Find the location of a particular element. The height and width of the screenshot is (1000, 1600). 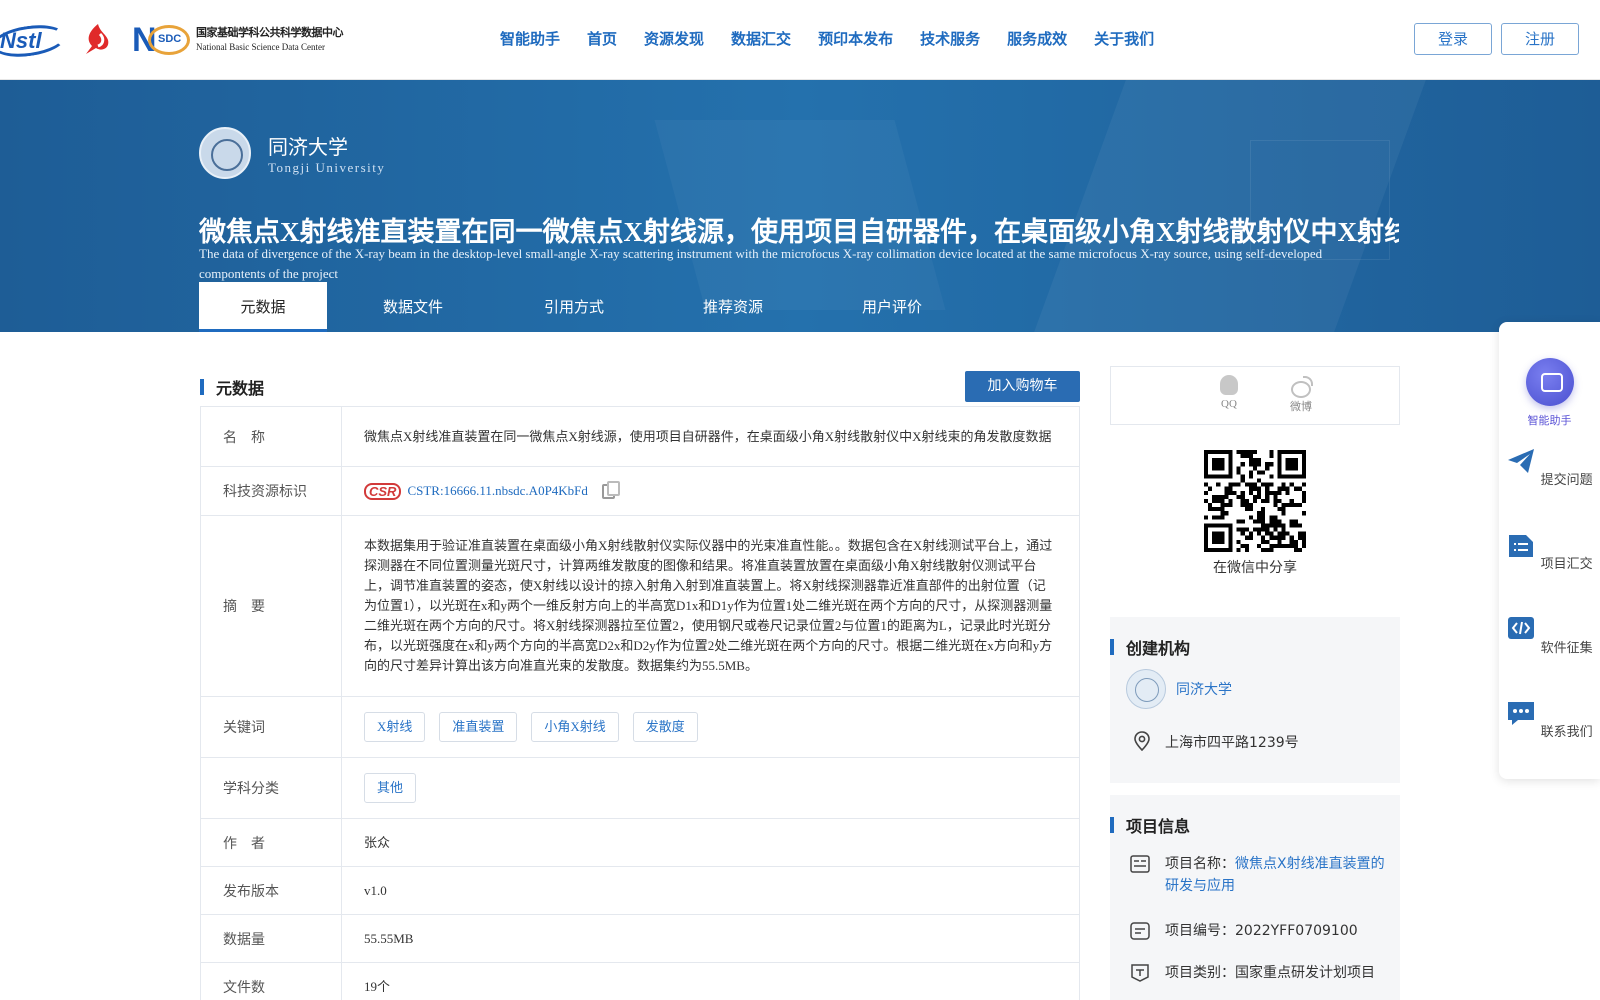

nsdc-name-cn: 国家基础学科公共科学数据中心 is located at coordinates (270, 33).